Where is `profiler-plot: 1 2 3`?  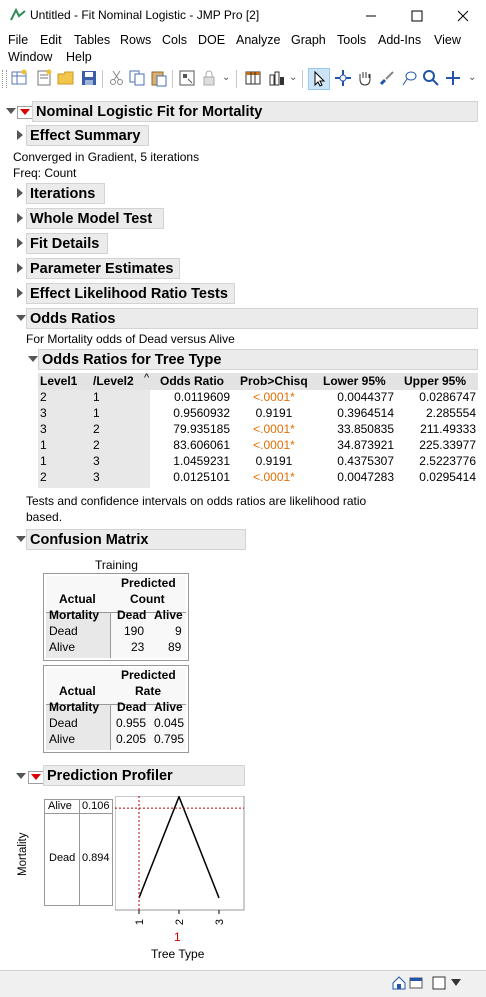
profiler-plot: 1 2 3 is located at coordinates (180, 866).